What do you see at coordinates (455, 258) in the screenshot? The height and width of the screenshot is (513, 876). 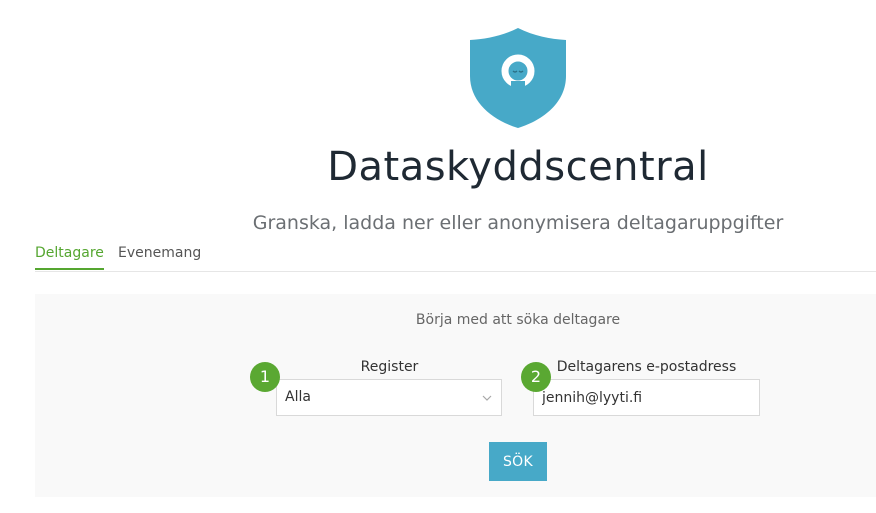 I see `tab-bar: Deltagare Evenemang` at bounding box center [455, 258].